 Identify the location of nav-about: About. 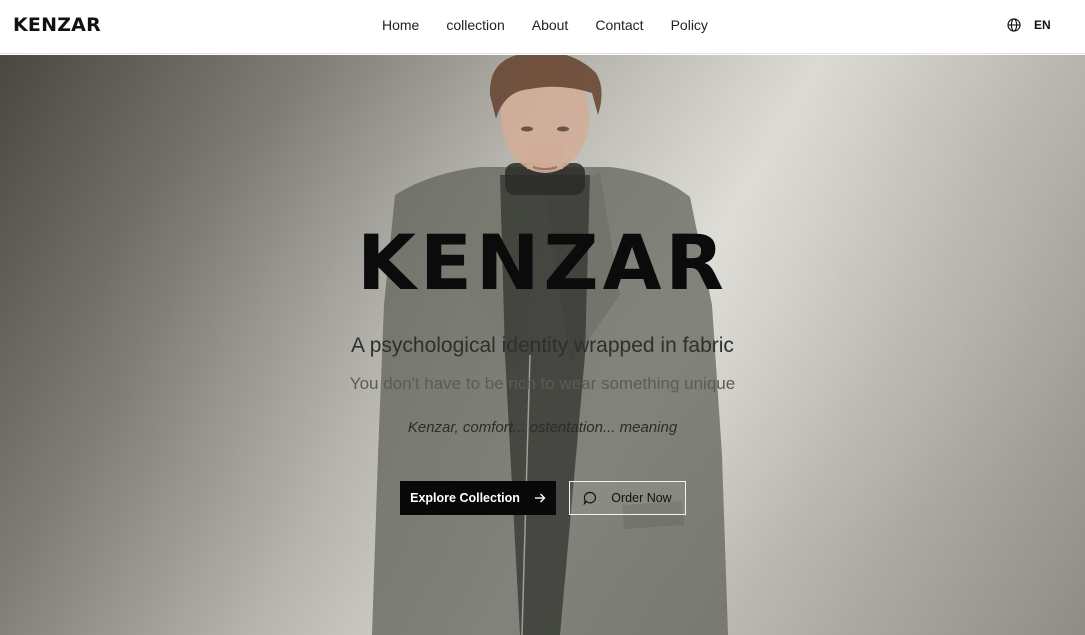
(550, 25).